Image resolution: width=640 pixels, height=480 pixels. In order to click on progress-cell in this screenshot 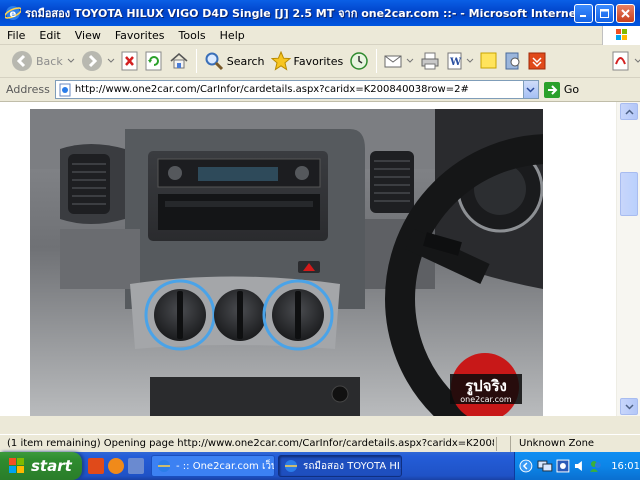, I will do `click(503, 443)`.